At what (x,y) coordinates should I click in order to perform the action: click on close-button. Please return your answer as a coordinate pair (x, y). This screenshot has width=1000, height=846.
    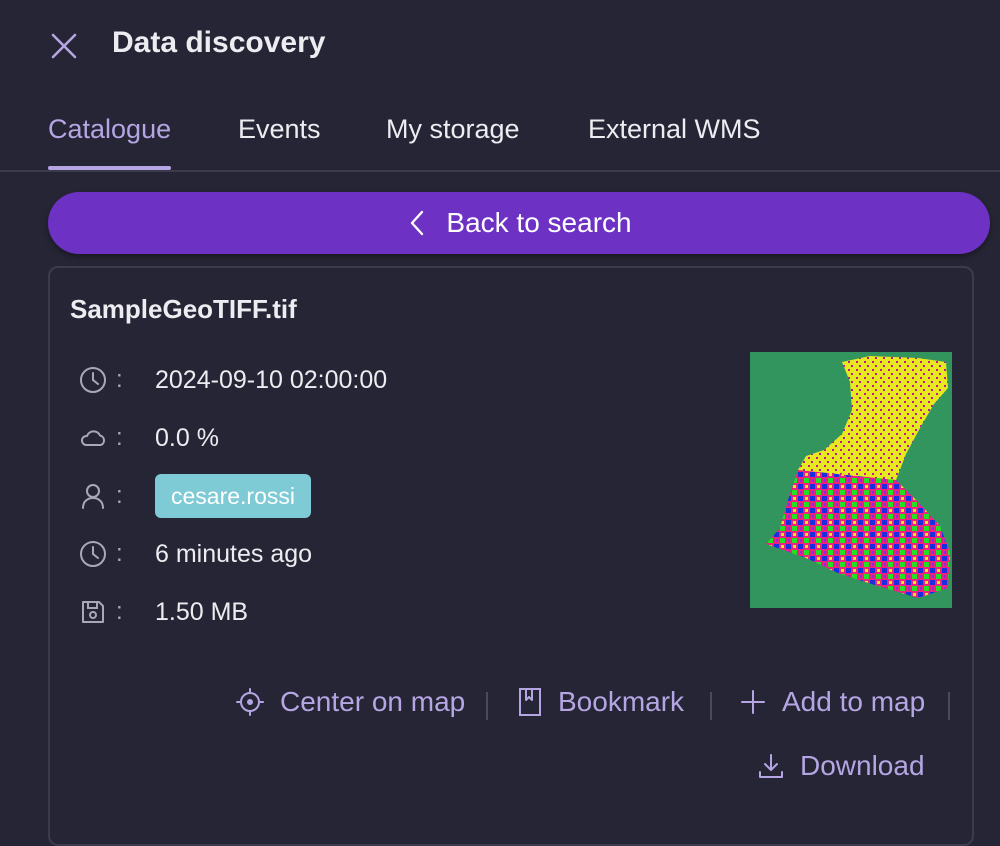
    Looking at the image, I should click on (64, 46).